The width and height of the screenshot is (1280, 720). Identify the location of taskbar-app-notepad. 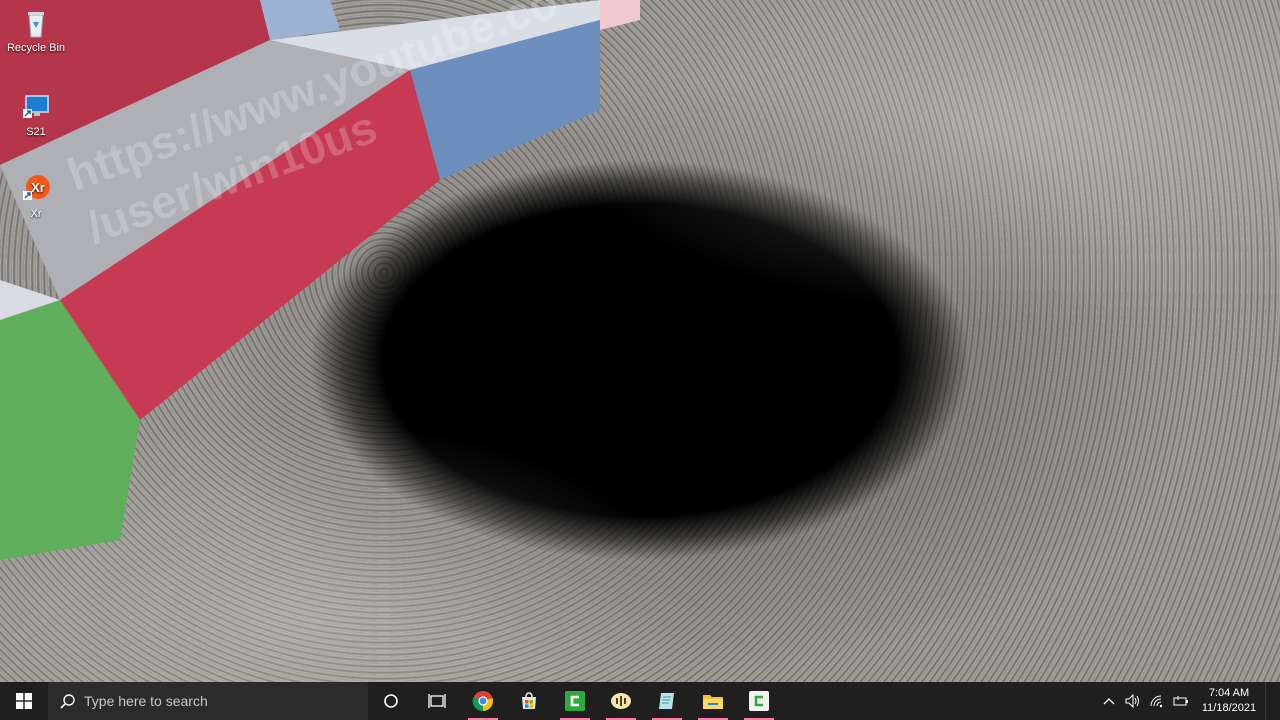
(667, 701).